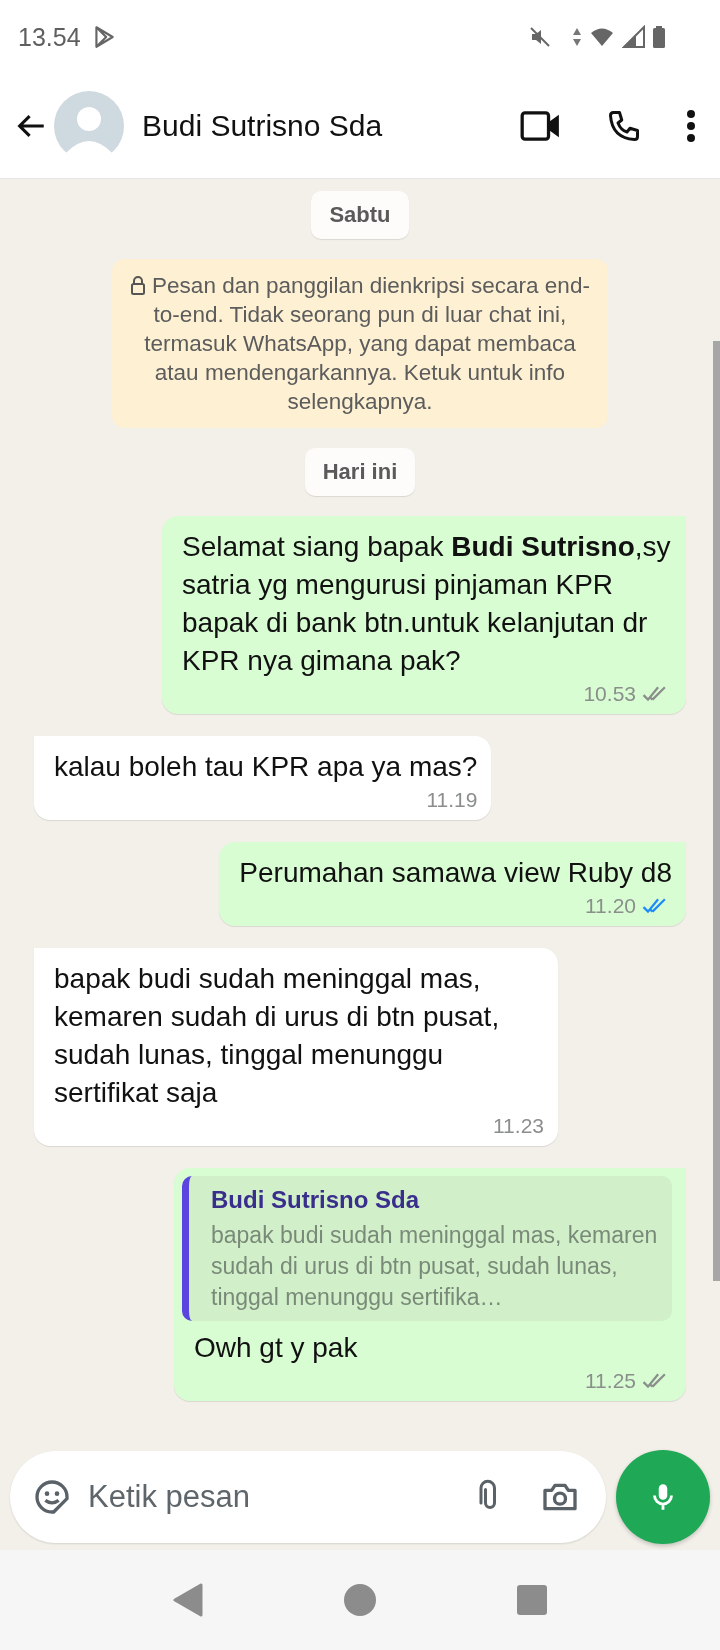 The height and width of the screenshot is (1650, 720). I want to click on message-text: kalau boleh tau KPR apa ya mas?, so click(266, 767).